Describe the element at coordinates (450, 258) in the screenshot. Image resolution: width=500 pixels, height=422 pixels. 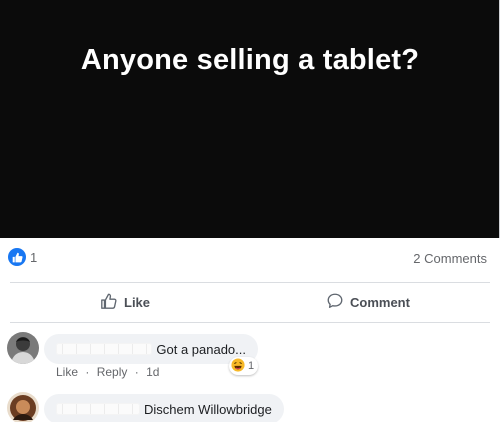
I see `comments-count-link: 2 Comments` at that location.